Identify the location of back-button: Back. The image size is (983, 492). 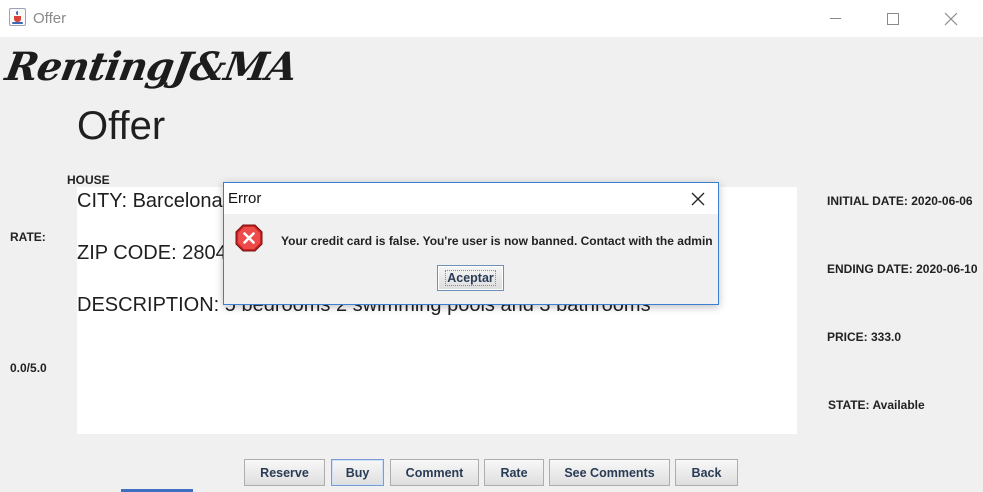
(706, 472).